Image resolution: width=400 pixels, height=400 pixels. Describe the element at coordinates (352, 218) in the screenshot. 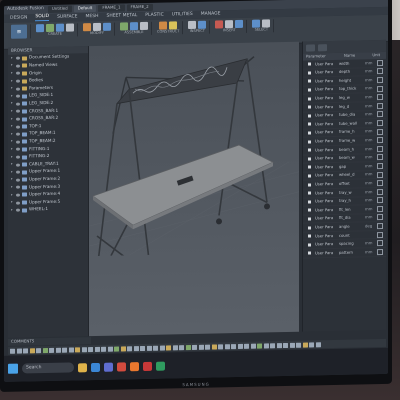

I see `parameter-name: fit_dia` at that location.